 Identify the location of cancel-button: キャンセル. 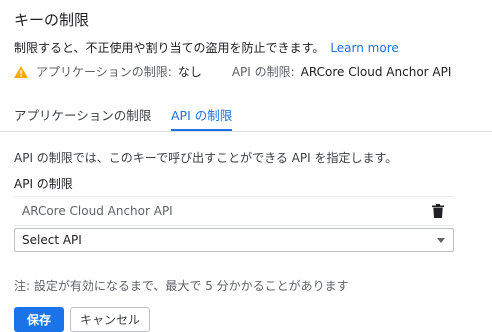
(110, 319).